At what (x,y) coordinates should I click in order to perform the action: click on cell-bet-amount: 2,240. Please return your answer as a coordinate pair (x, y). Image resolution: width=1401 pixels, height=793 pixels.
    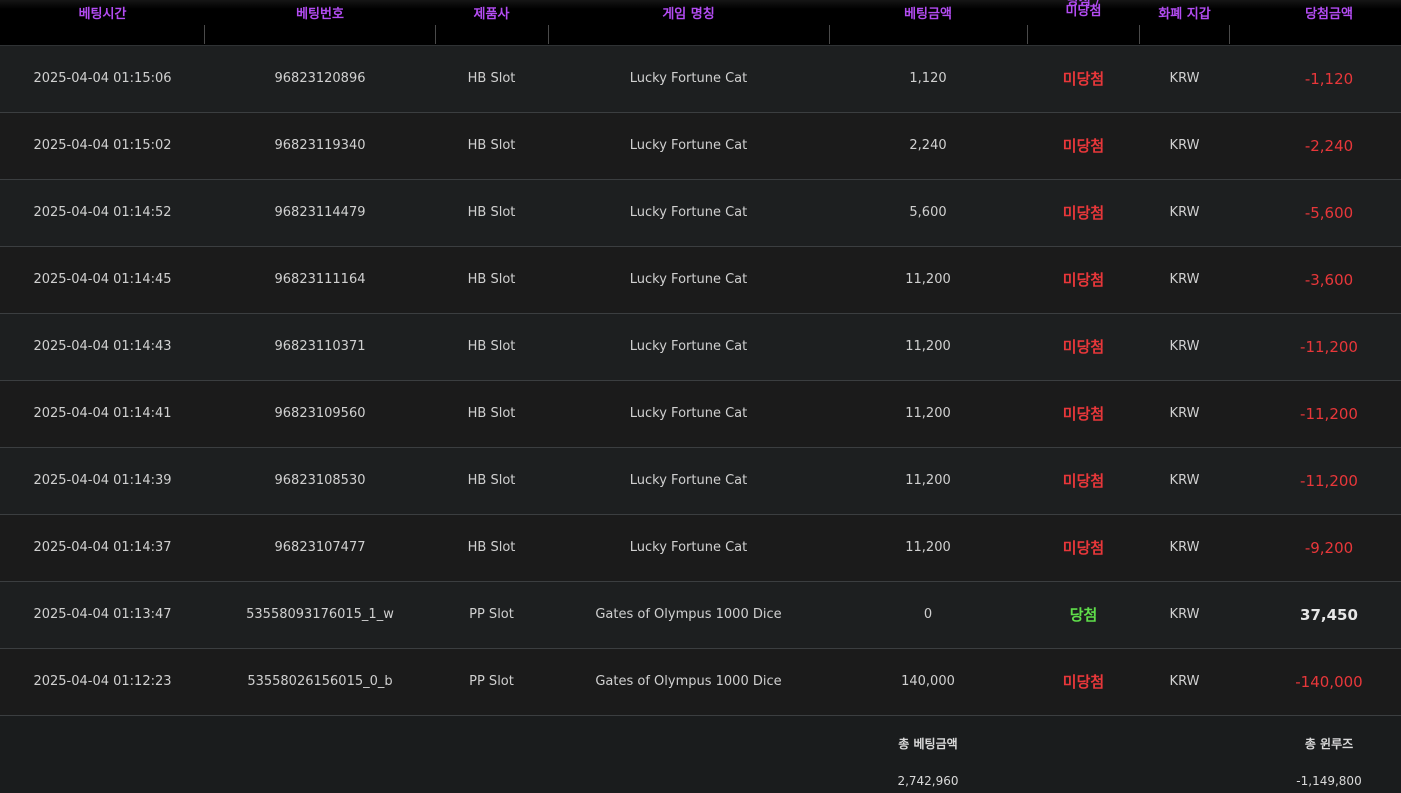
    Looking at the image, I should click on (928, 145).